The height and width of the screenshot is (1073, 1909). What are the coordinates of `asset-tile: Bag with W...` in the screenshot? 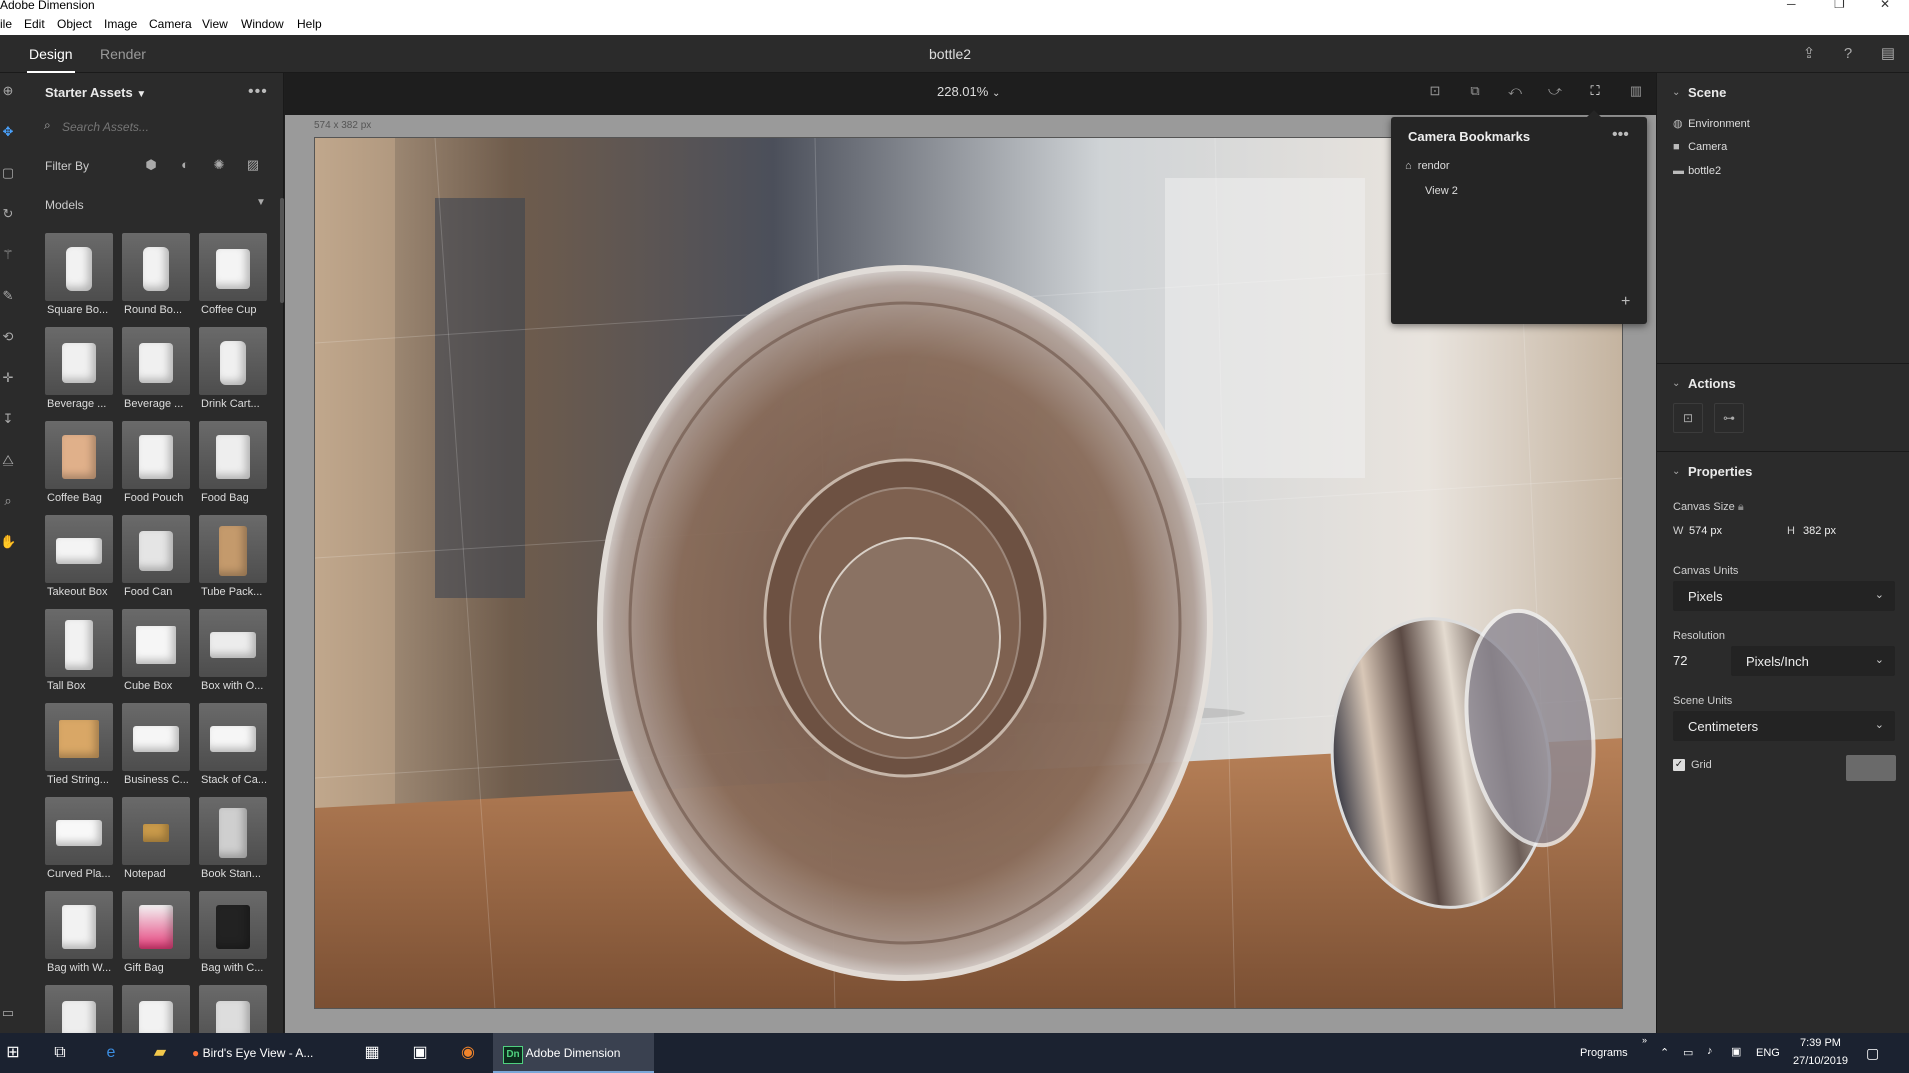 It's located at (79, 935).